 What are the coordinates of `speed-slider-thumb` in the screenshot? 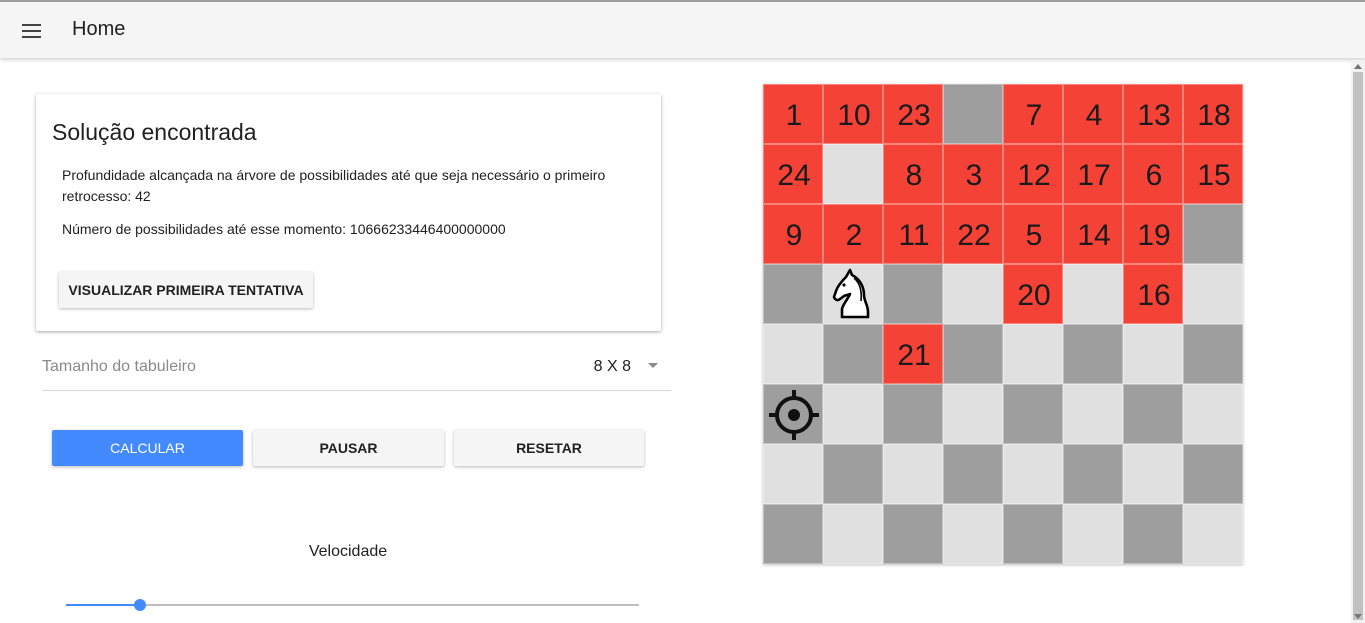 It's located at (140, 605).